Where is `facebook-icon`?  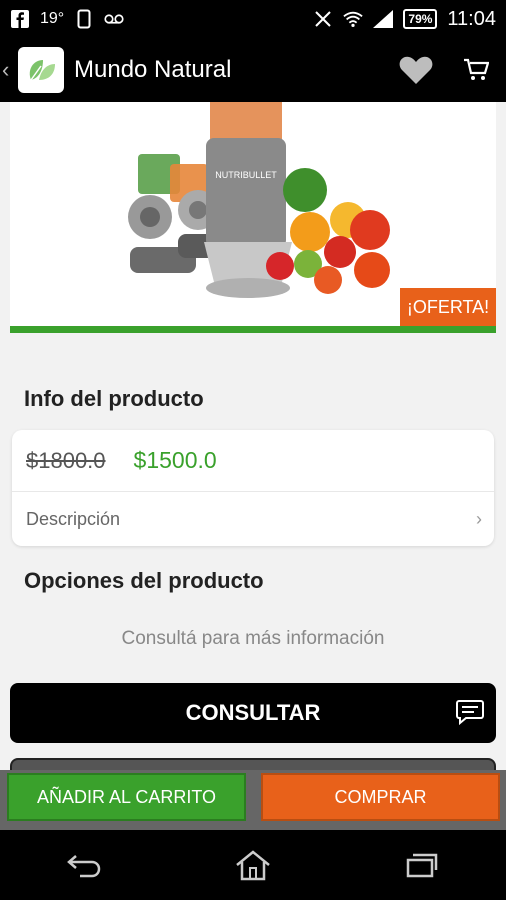 facebook-icon is located at coordinates (20, 19).